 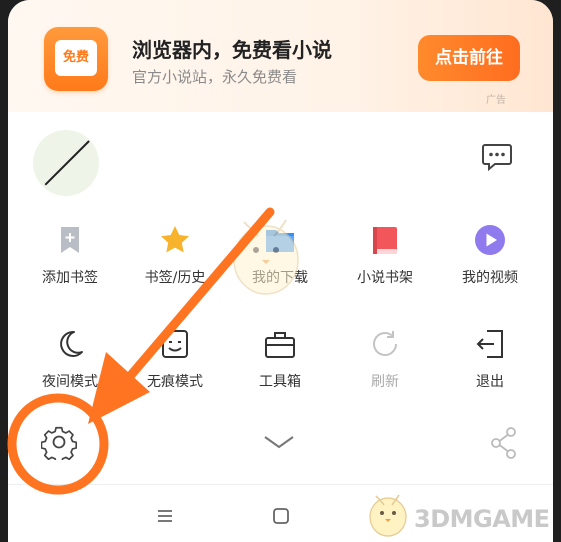 I want to click on toolbox-label: 工具箱, so click(x=280, y=382).